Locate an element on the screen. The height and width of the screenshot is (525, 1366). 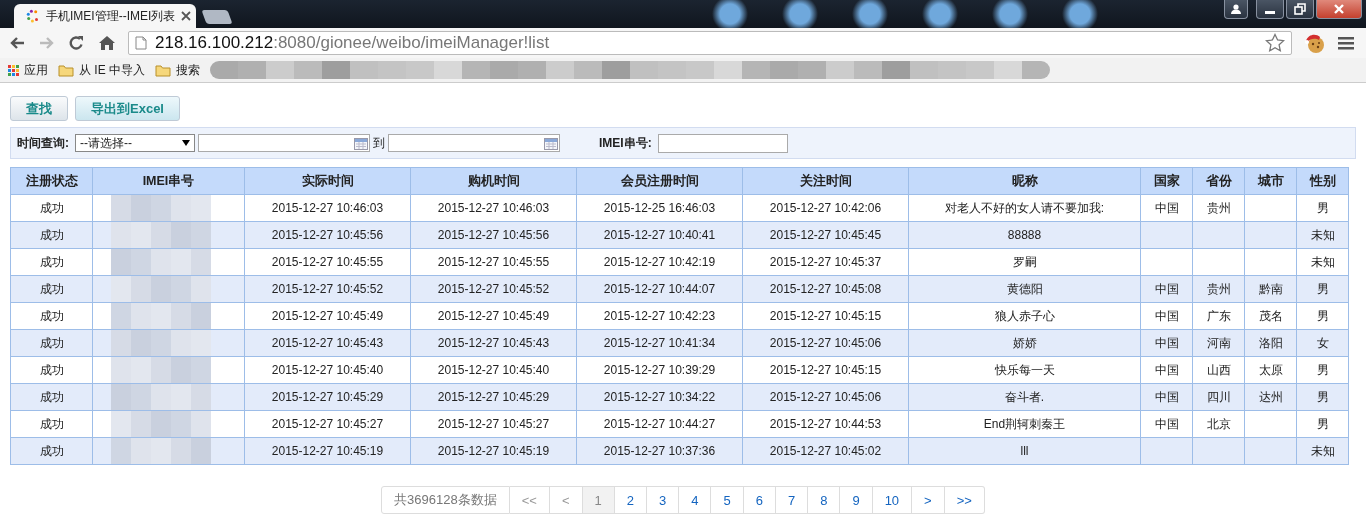
table-cell: 2015-12-27 10:46:03 is located at coordinates (327, 208).